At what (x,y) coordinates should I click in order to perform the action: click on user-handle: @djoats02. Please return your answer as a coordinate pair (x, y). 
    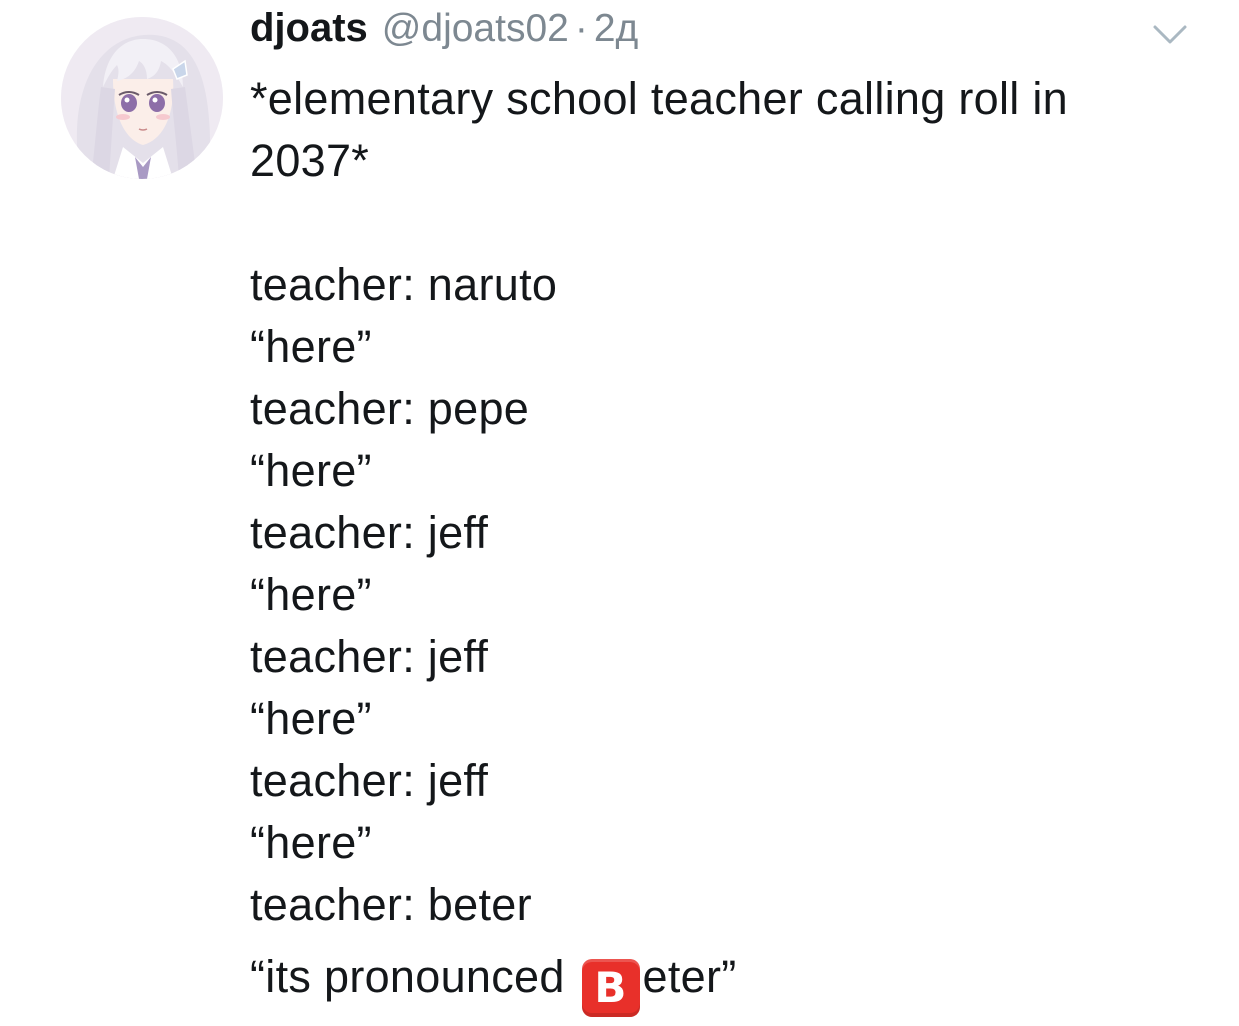
    Looking at the image, I should click on (475, 29).